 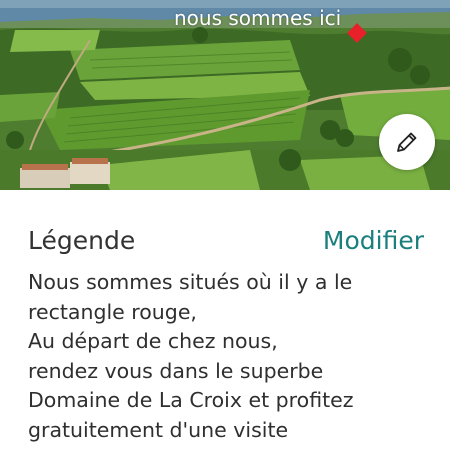 I want to click on location-overlay-label: nous sommes ici, so click(x=258, y=18).